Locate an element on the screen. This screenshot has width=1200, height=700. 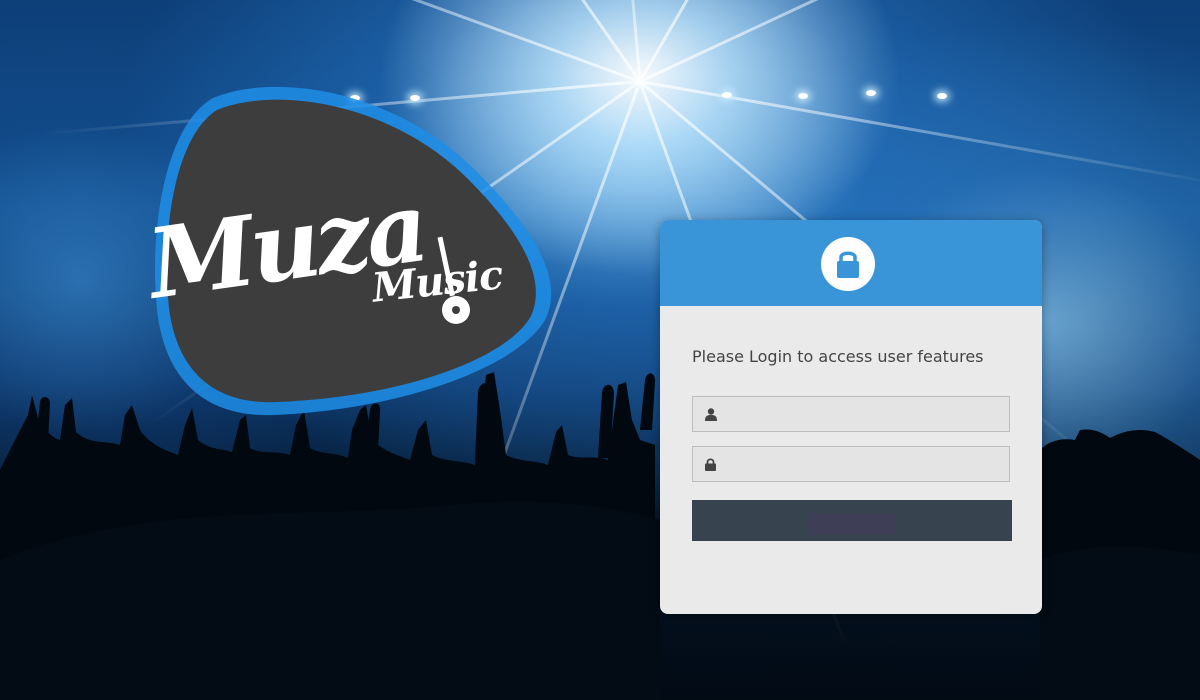
login-message: Please Login to access user features is located at coordinates (838, 356).